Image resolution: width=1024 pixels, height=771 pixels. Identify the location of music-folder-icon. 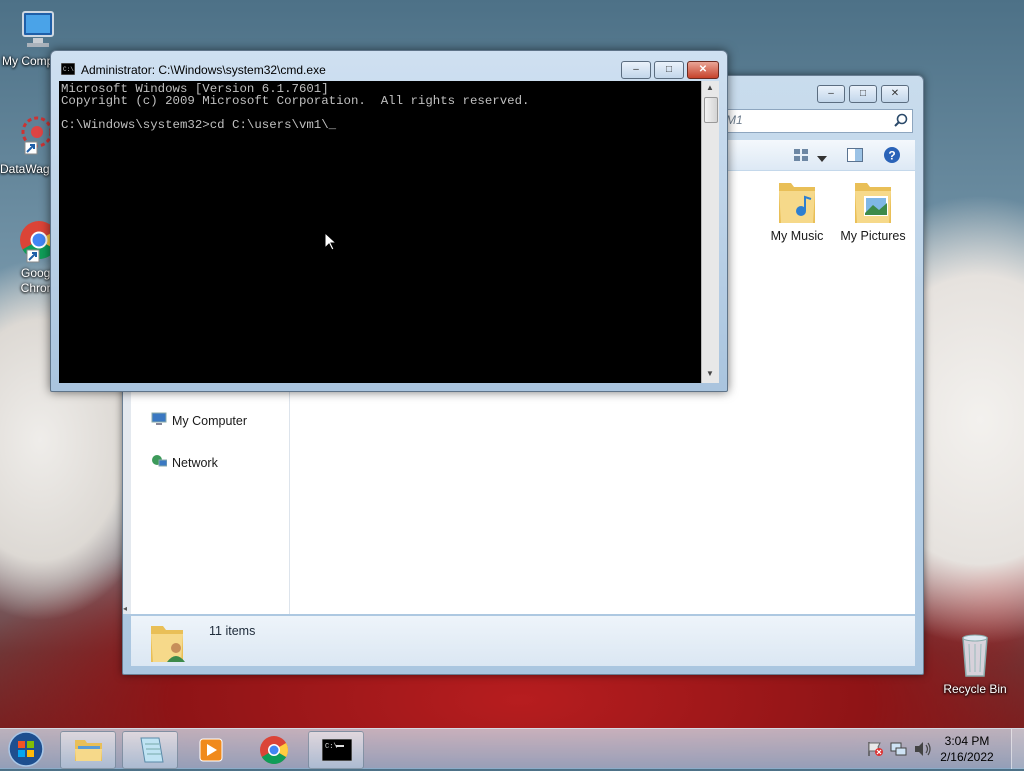
(797, 203).